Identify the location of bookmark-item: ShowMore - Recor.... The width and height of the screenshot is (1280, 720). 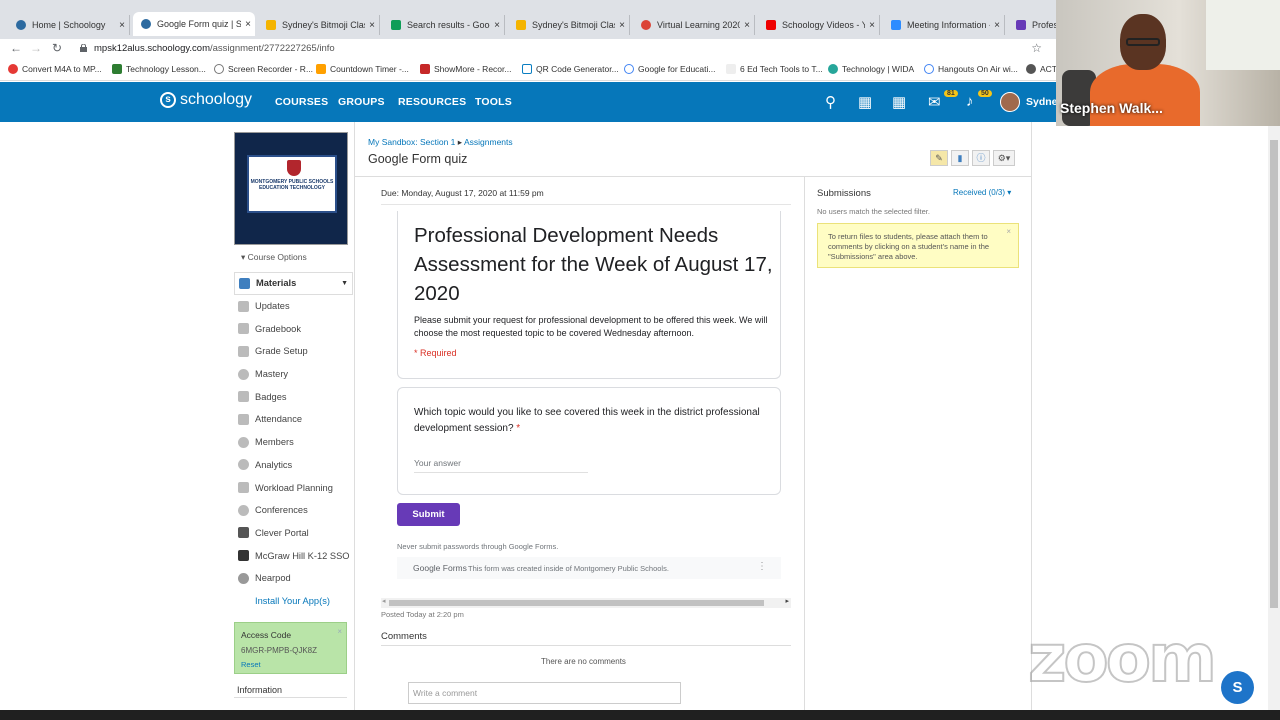
(465, 69).